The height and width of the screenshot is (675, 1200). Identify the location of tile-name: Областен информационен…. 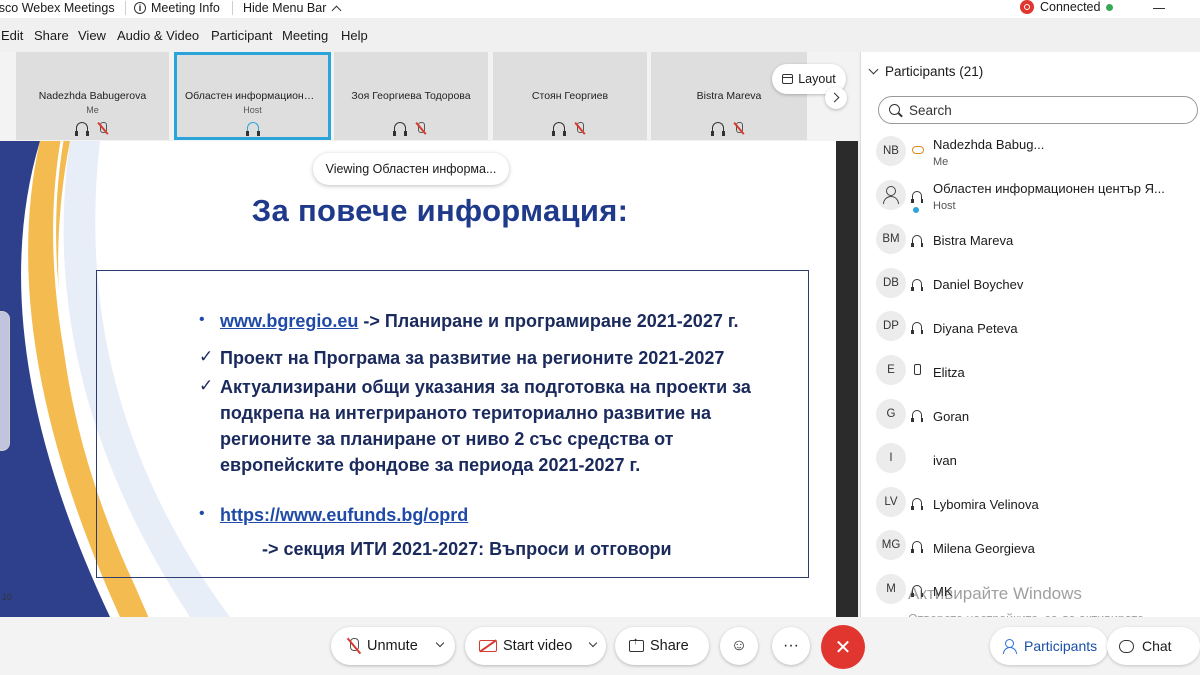
(255, 96).